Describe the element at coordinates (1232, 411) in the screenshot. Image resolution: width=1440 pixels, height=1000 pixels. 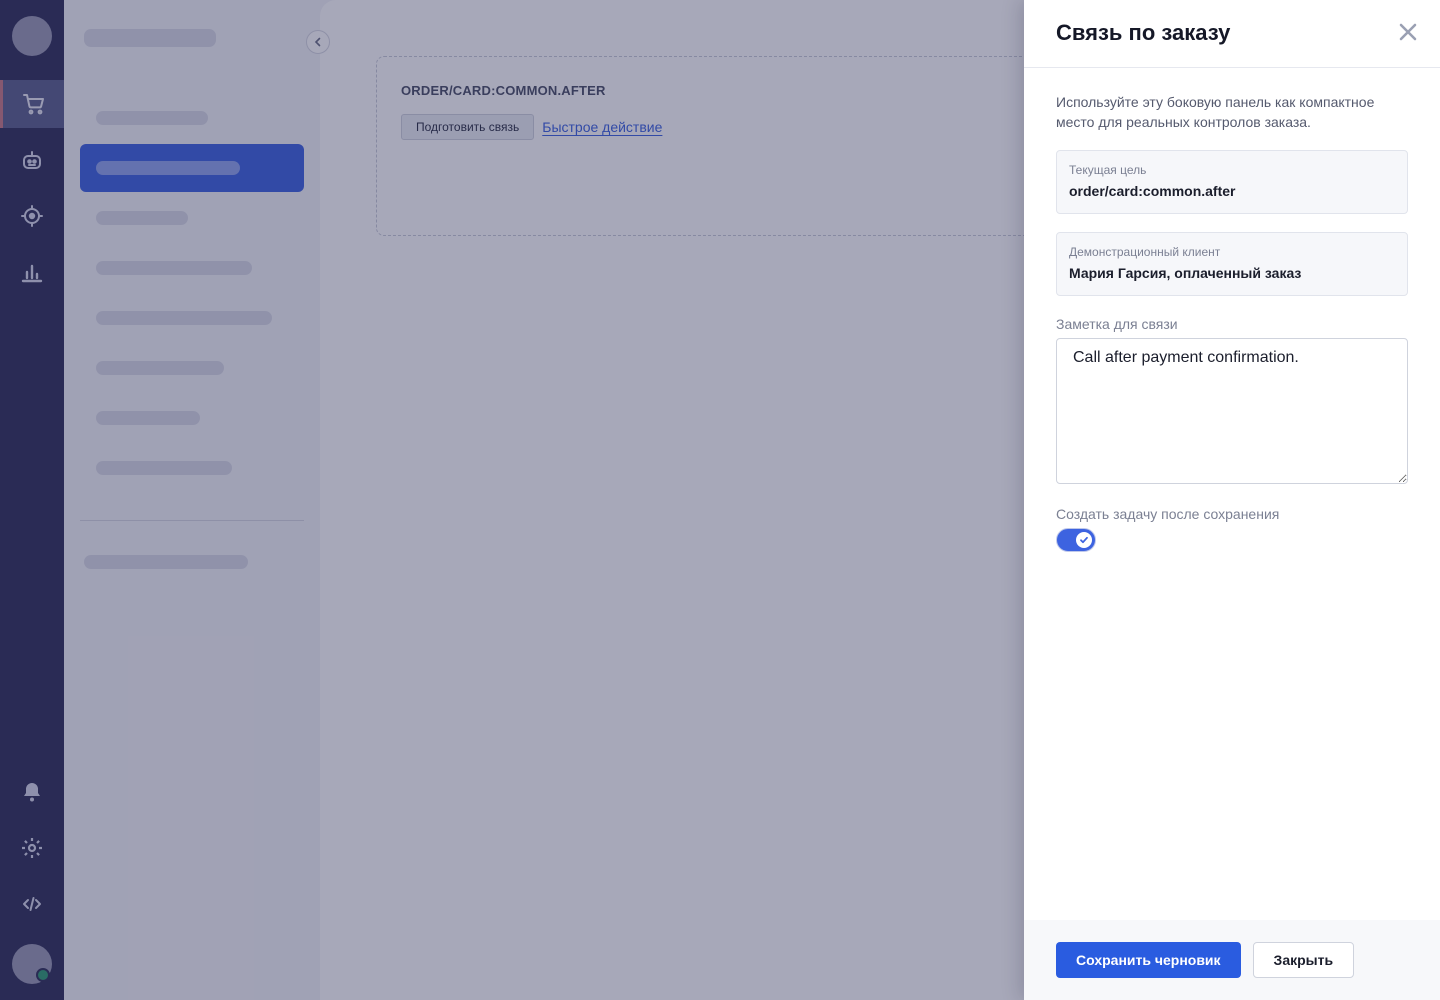
I see `contact-note-textarea: Call after payment confirmation.` at that location.